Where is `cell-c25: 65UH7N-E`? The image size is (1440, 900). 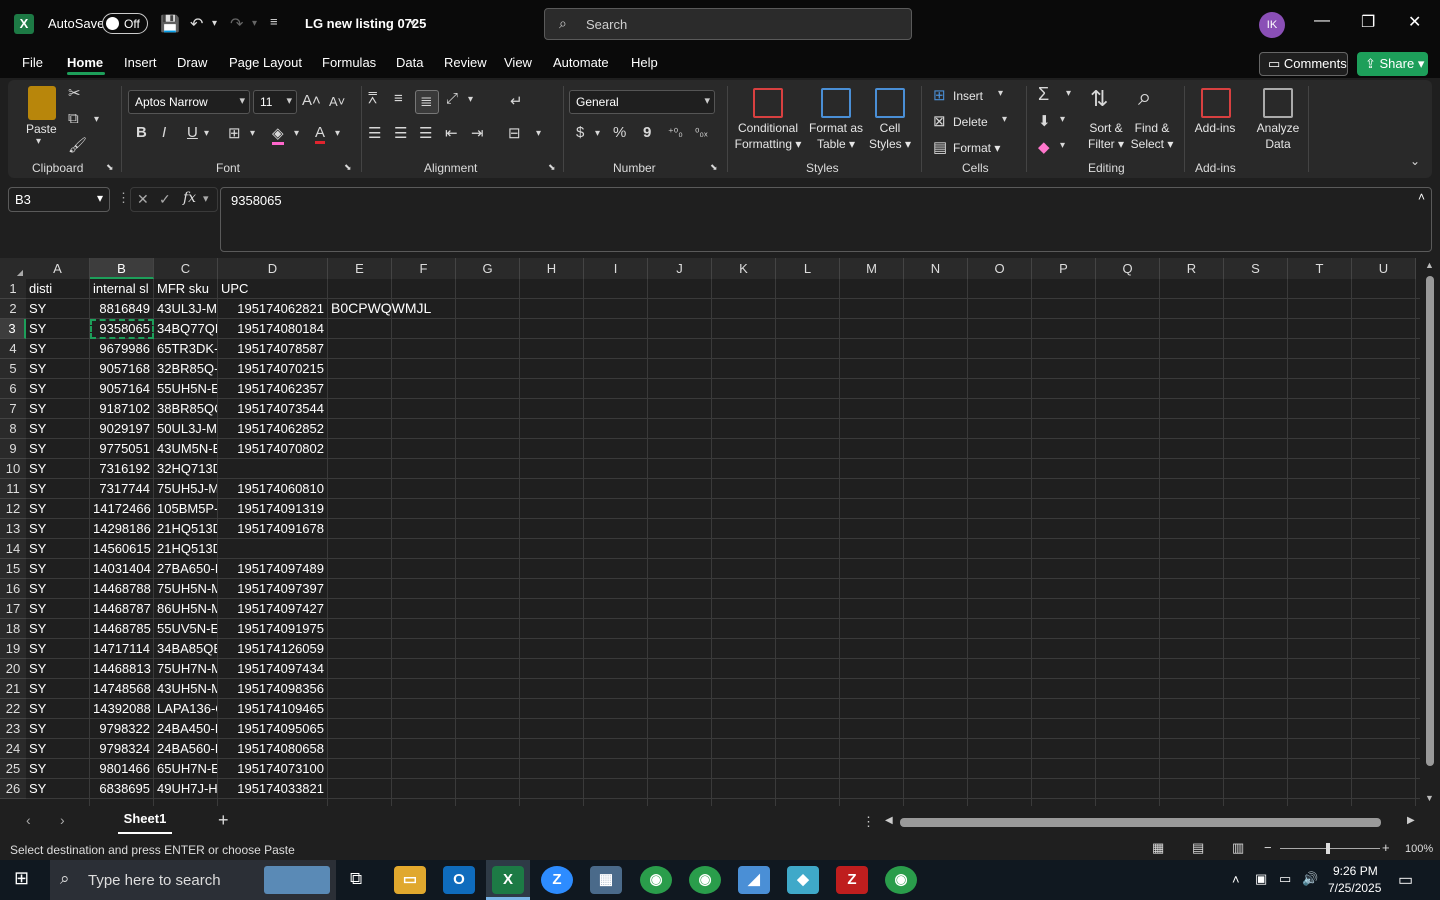 cell-c25: 65UH7N-E is located at coordinates (186, 769).